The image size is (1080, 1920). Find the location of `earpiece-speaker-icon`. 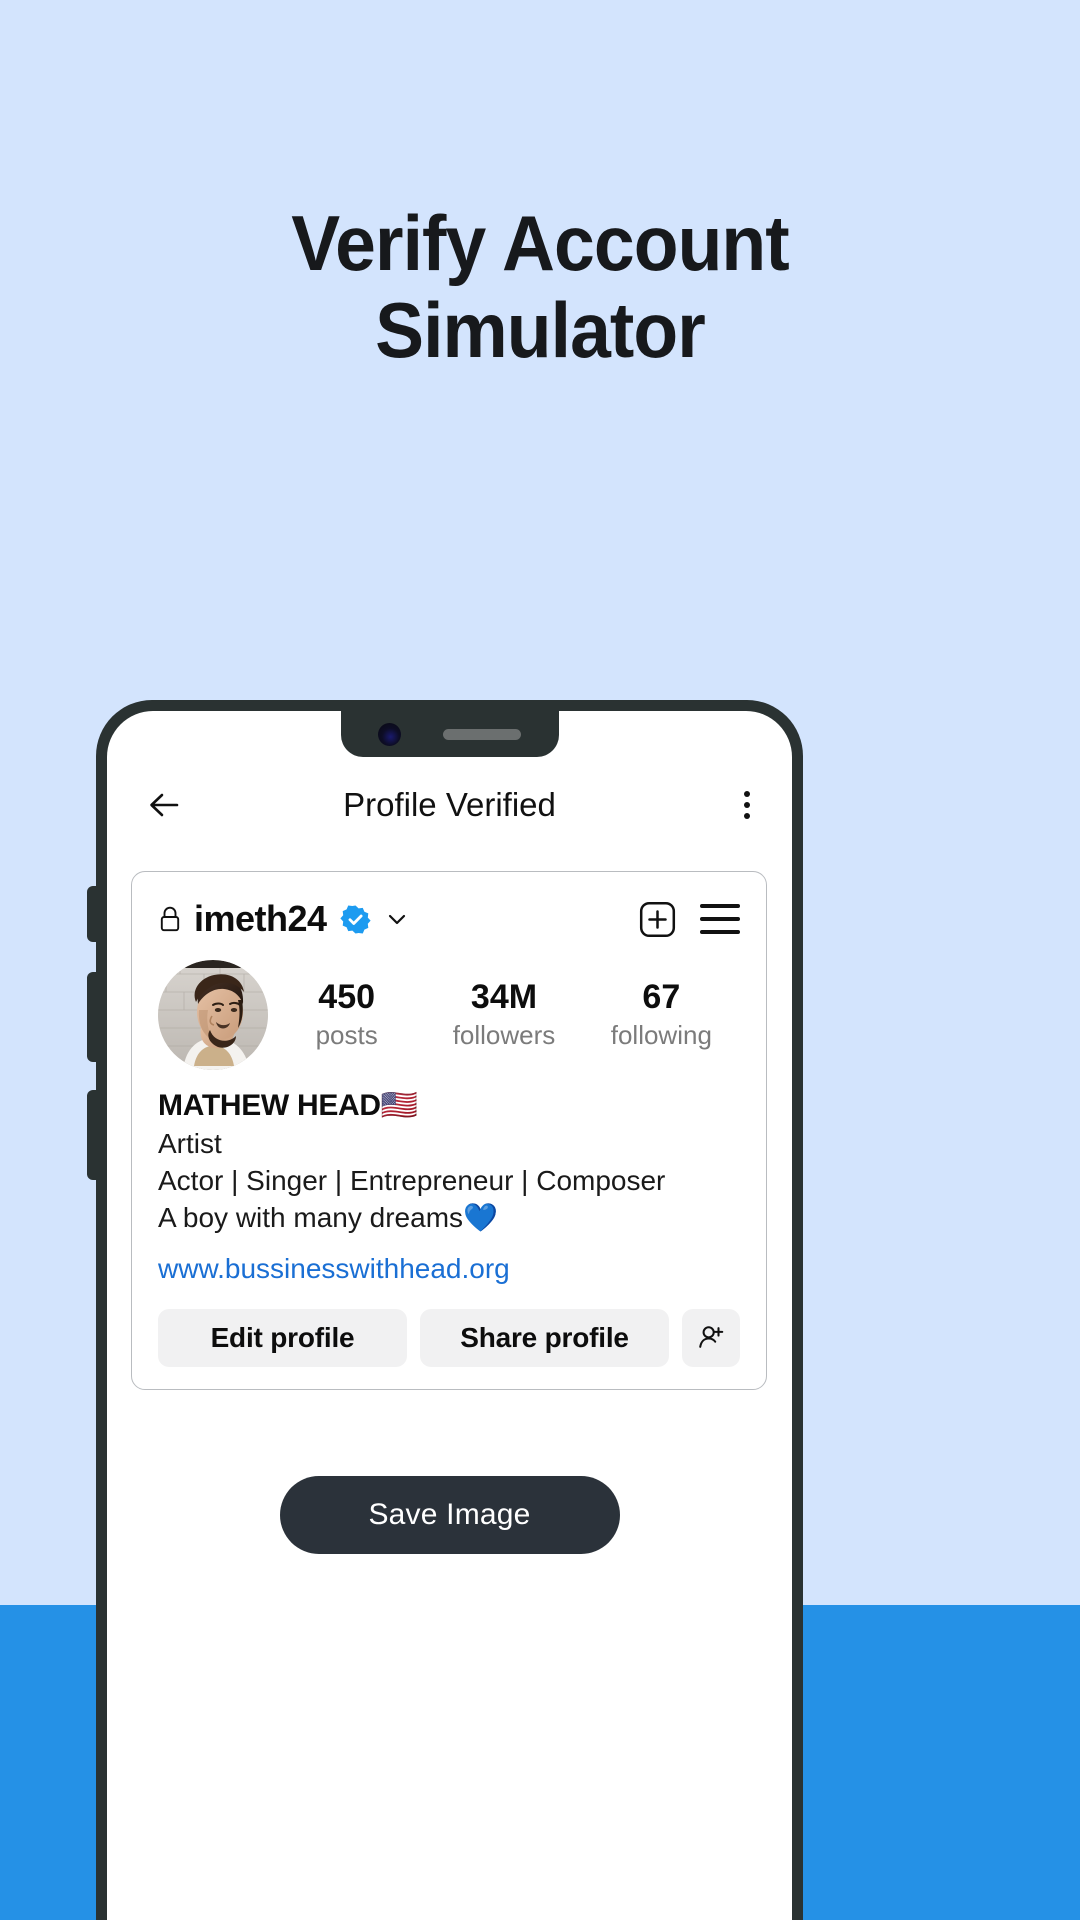

earpiece-speaker-icon is located at coordinates (482, 734).